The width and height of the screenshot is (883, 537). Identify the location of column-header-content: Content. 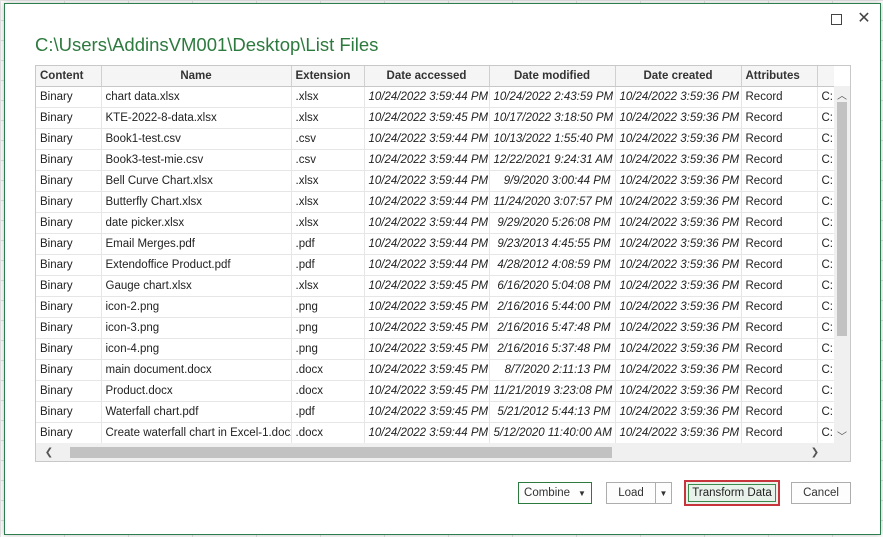
(69, 76).